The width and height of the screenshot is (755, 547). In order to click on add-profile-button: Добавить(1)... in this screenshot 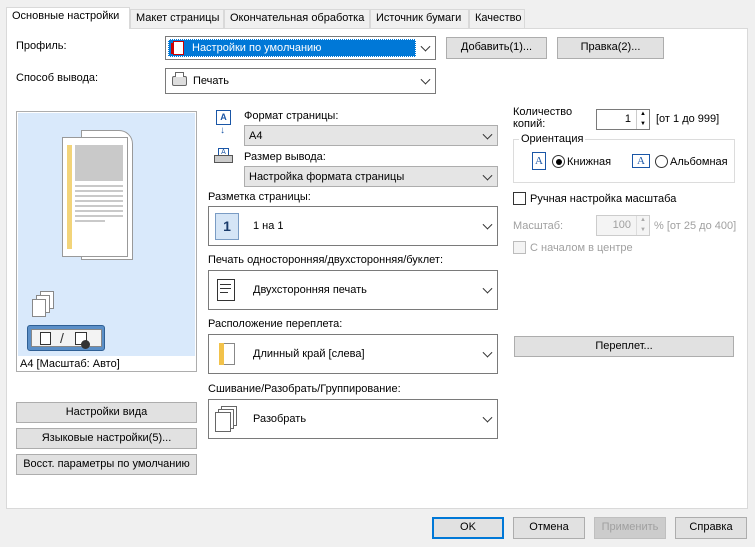, I will do `click(496, 48)`.